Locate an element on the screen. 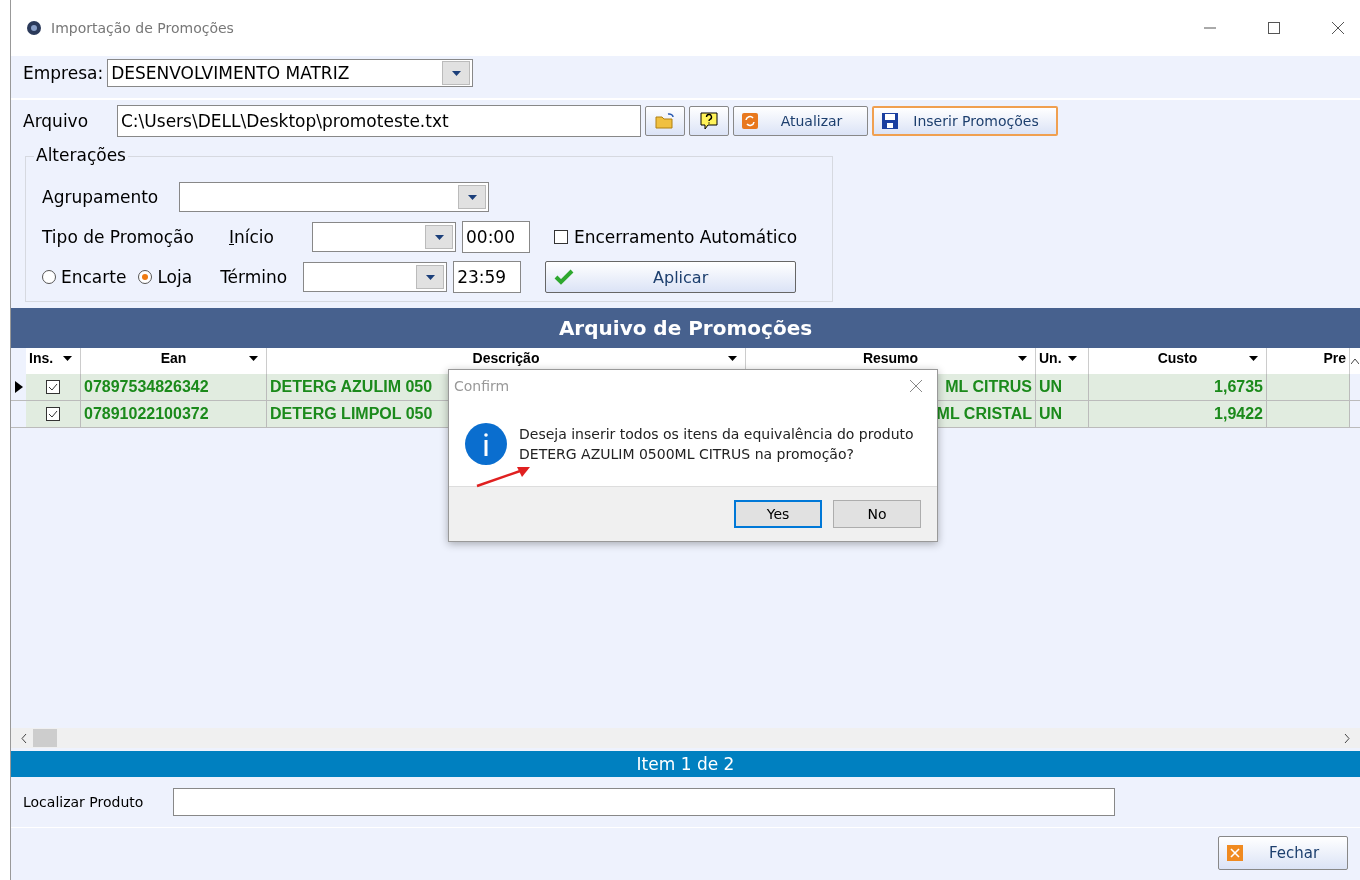  inicio-date-dropdown is located at coordinates (384, 237).